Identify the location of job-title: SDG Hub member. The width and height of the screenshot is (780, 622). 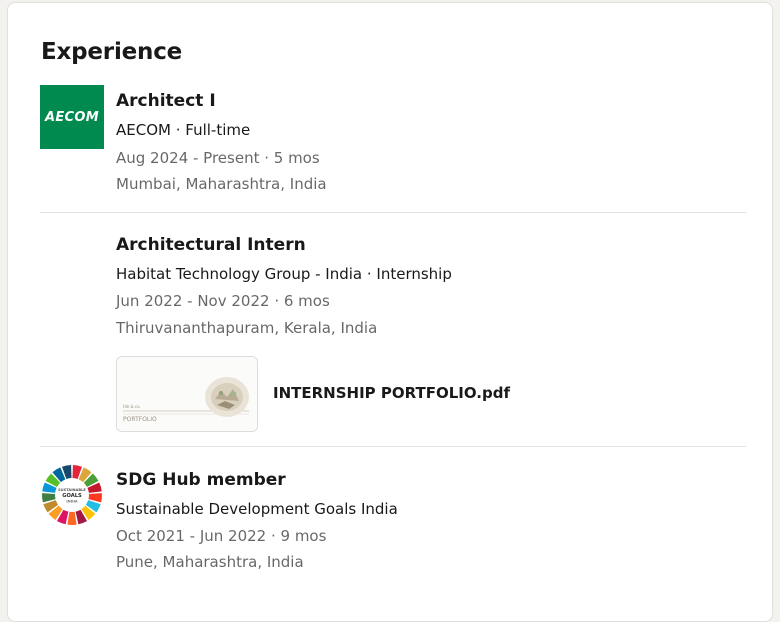
(201, 480).